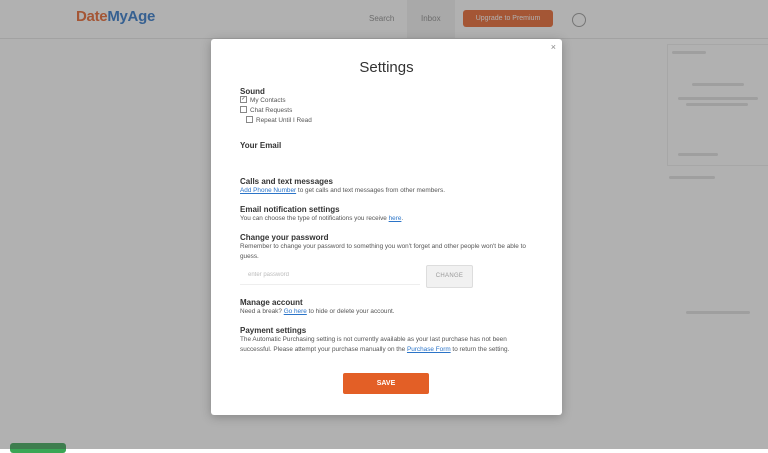 The height and width of the screenshot is (453, 768). Describe the element at coordinates (480, 349) in the screenshot. I see `payment-suffix: to return the setting.` at that location.